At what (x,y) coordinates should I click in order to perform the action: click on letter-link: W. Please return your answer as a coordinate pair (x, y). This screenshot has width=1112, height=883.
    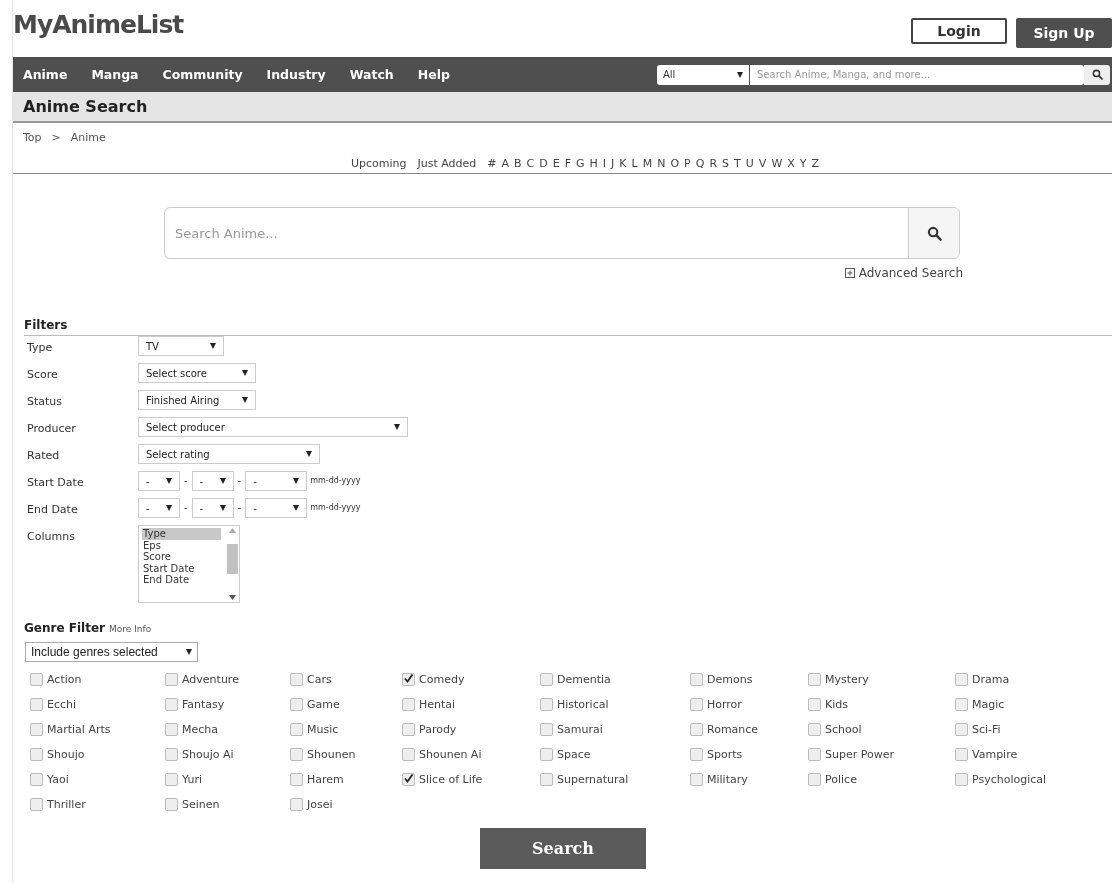
    Looking at the image, I should click on (777, 163).